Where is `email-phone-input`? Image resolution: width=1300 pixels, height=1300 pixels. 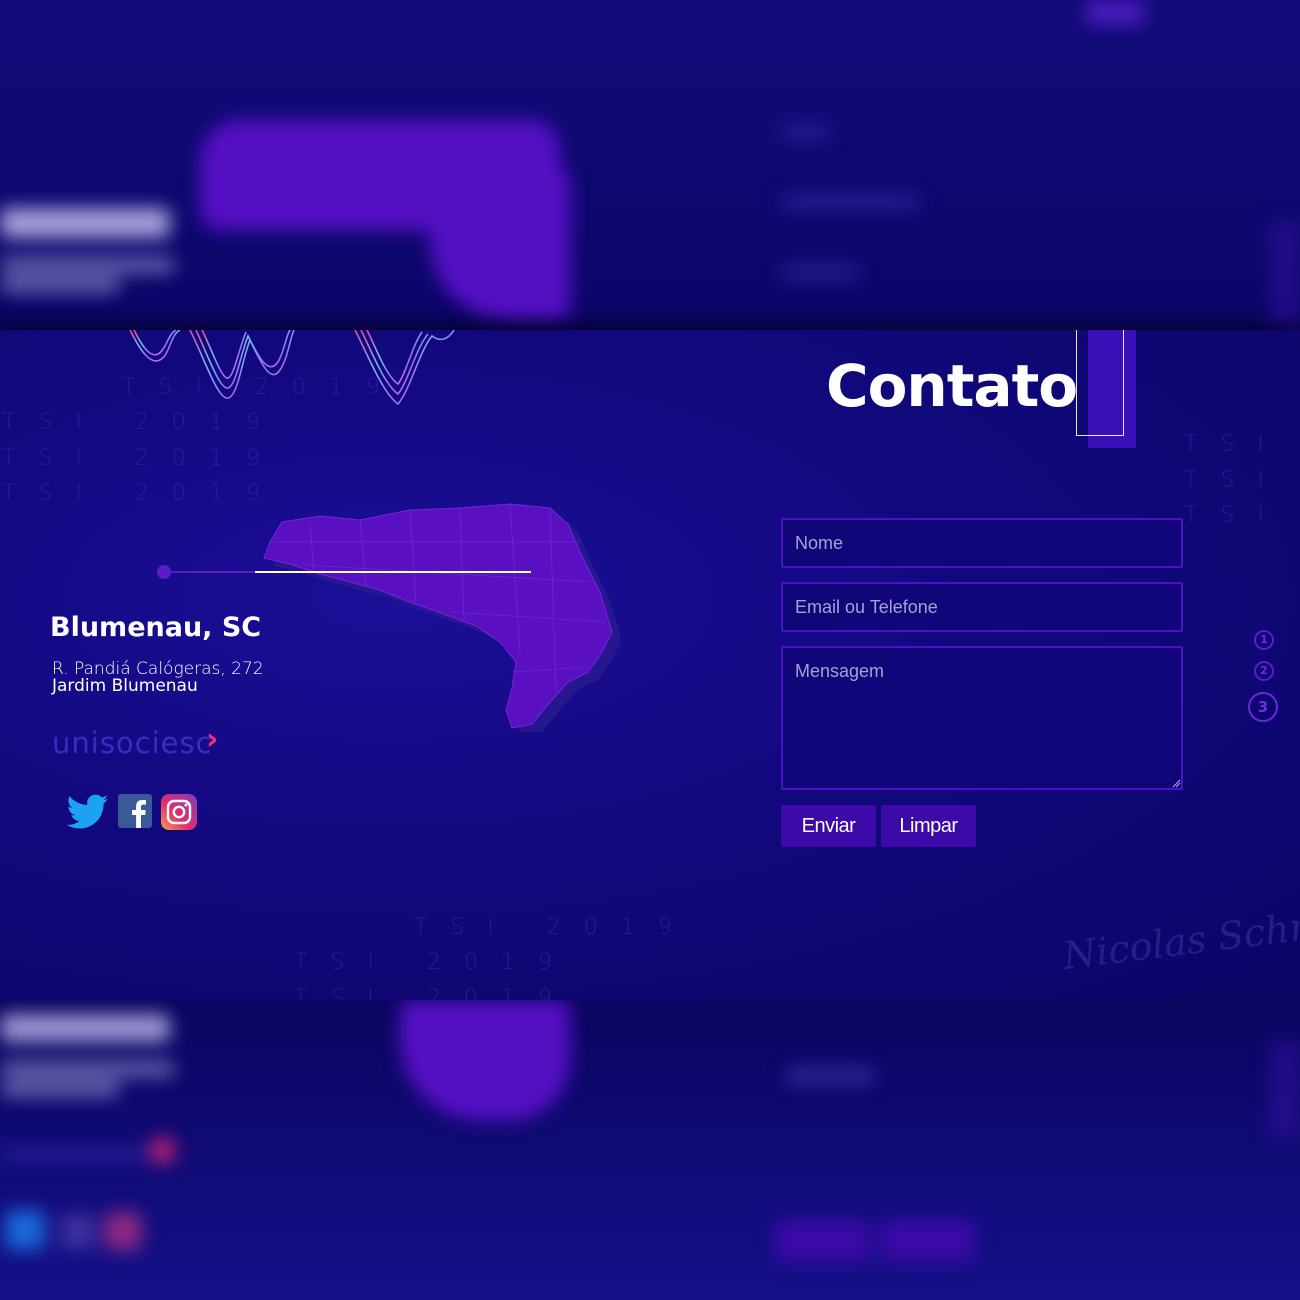 email-phone-input is located at coordinates (982, 607).